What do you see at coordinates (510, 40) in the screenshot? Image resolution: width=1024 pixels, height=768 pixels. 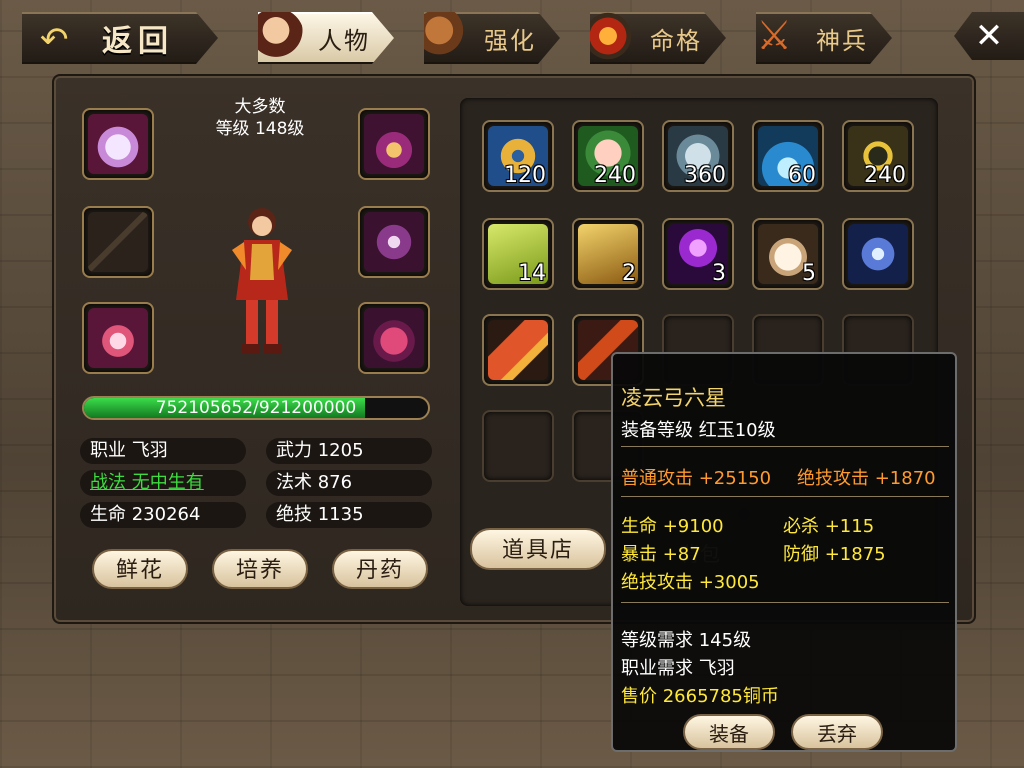 I see `tab-enhance-label: 强化` at bounding box center [510, 40].